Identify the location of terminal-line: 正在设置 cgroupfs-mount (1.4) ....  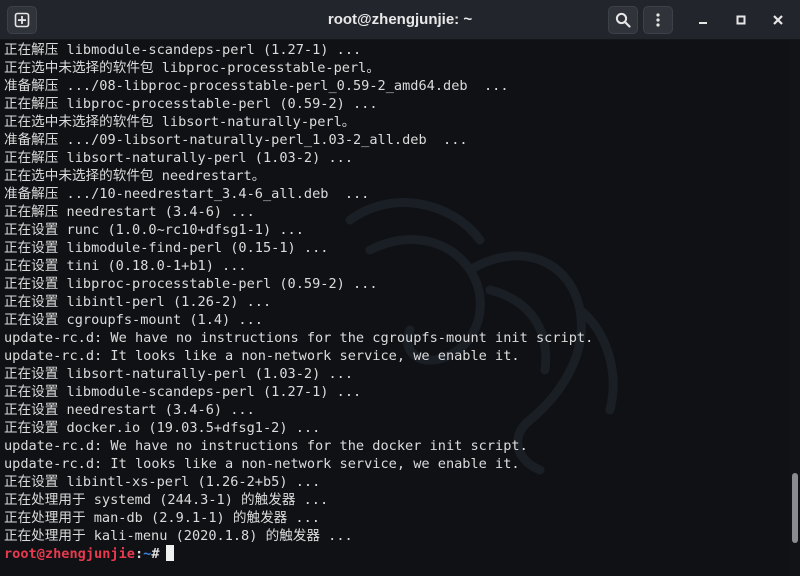
(133, 320).